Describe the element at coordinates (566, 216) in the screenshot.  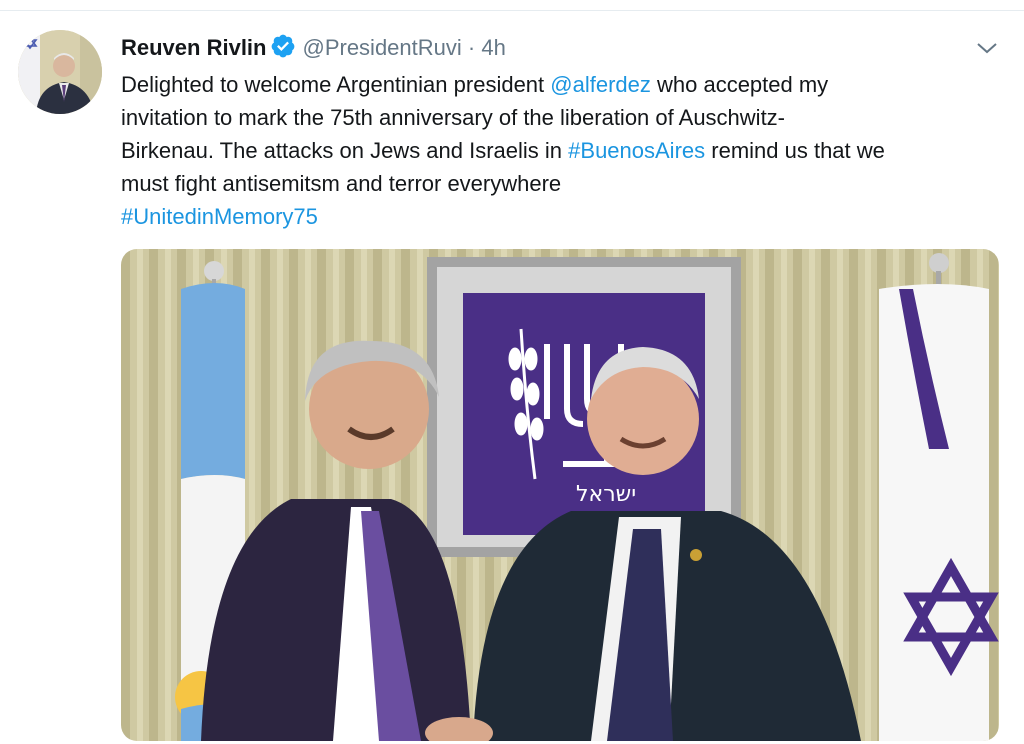
I see `tweet-line-5: #UnitedinMemory75` at that location.